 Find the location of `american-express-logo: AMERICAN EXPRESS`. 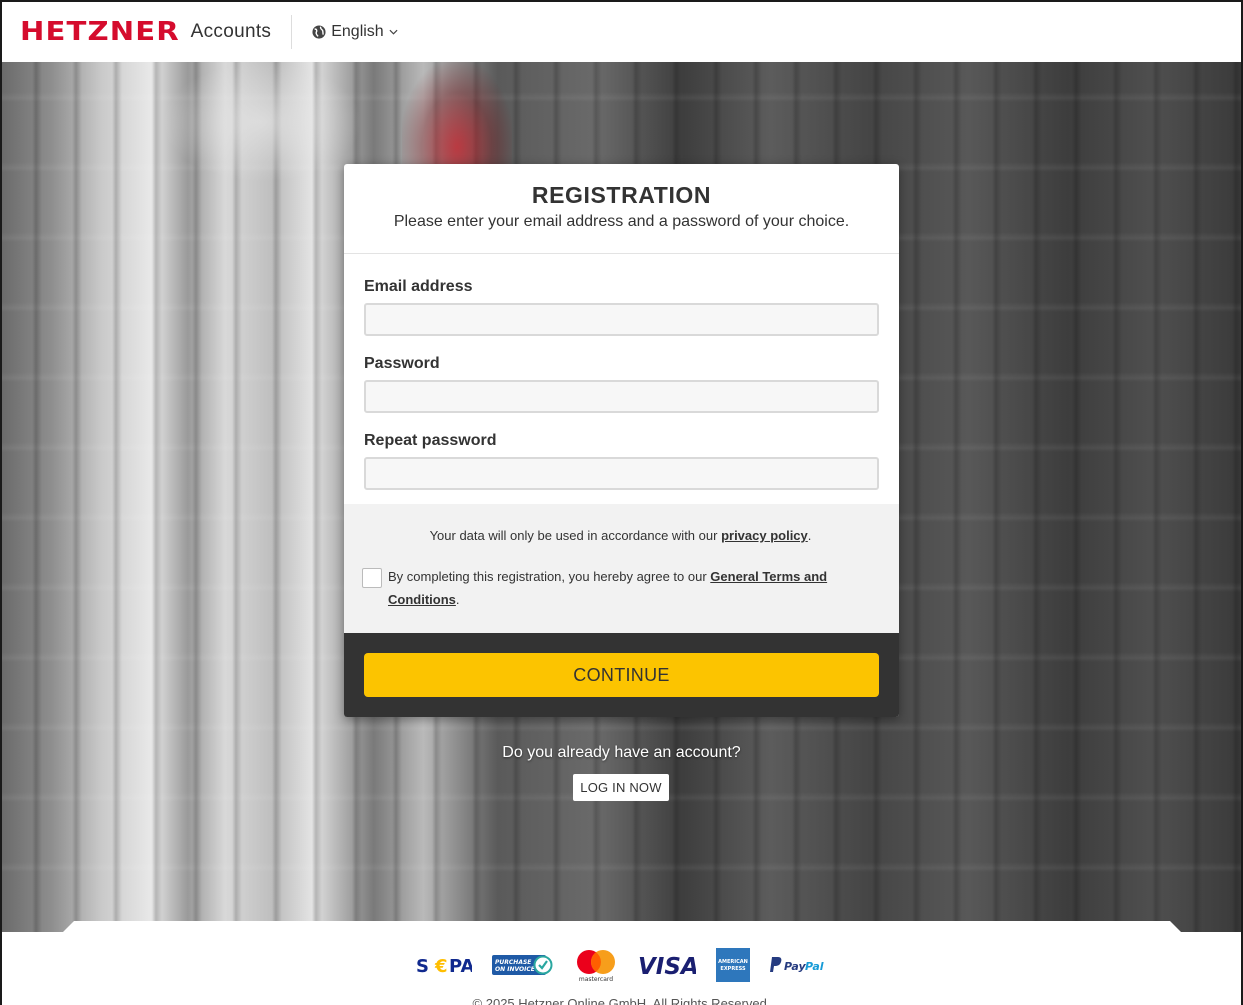

american-express-logo: AMERICAN EXPRESS is located at coordinates (732, 965).